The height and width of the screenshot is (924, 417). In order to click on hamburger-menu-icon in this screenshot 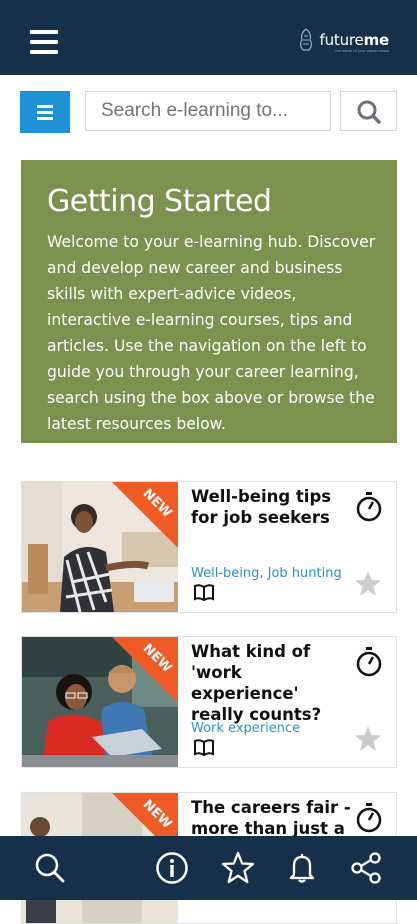, I will do `click(44, 42)`.